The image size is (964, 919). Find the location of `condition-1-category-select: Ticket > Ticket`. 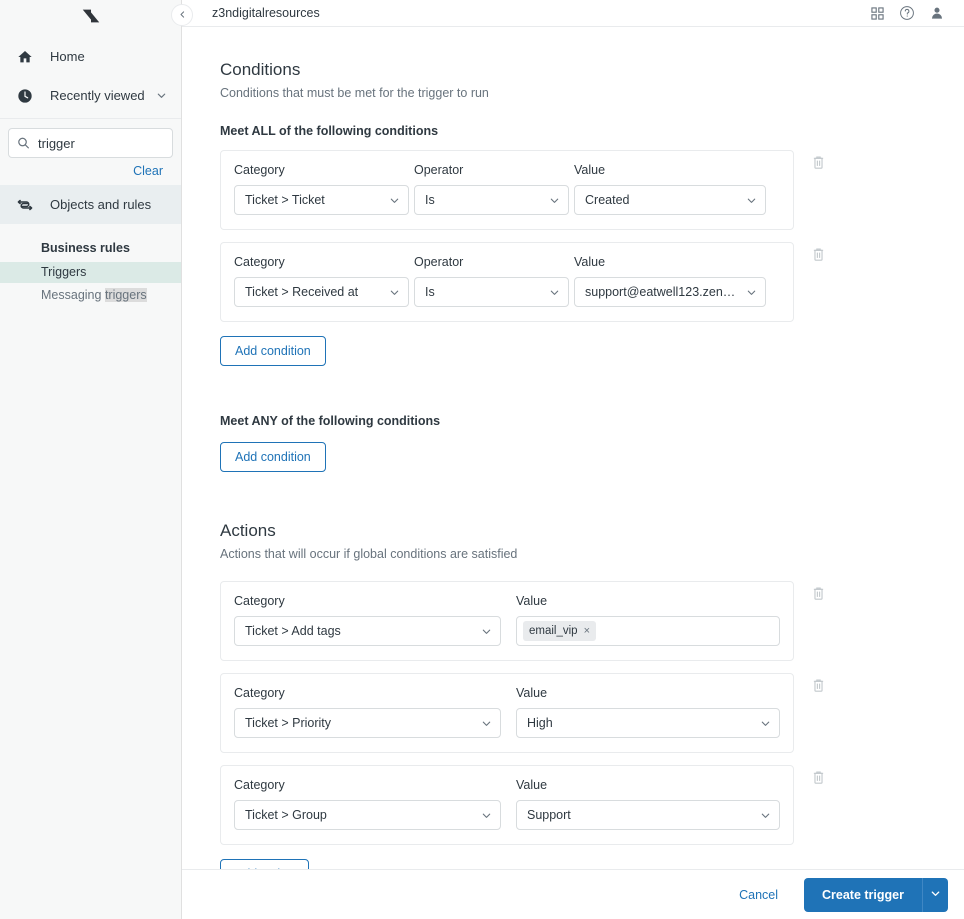

condition-1-category-select: Ticket > Ticket is located at coordinates (321, 200).